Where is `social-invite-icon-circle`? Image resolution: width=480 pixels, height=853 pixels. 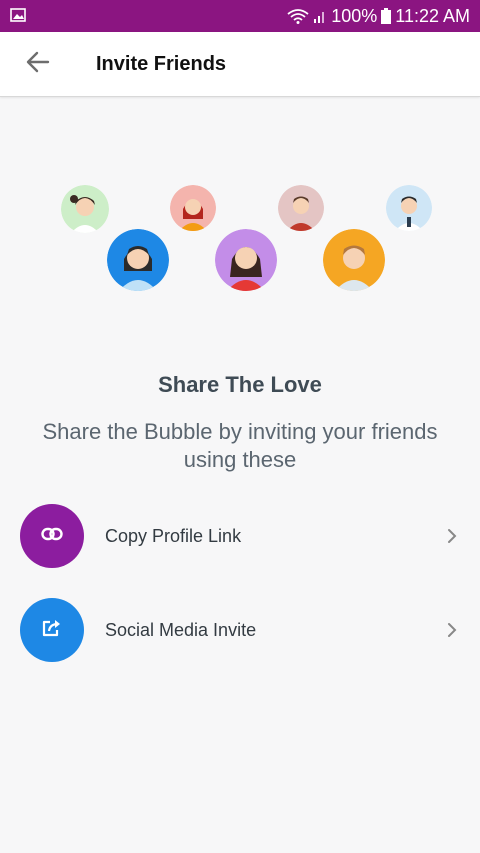 social-invite-icon-circle is located at coordinates (52, 630).